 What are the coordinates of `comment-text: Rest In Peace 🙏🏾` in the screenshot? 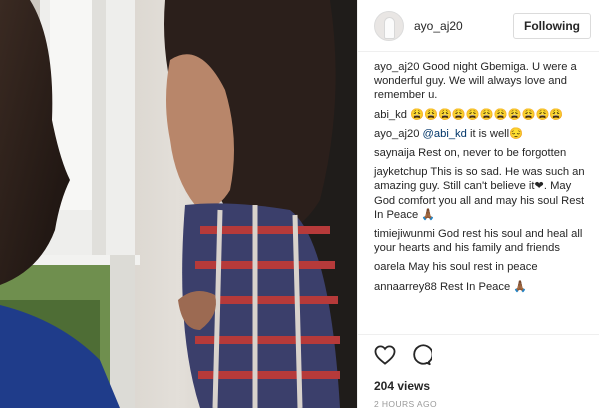 It's located at (483, 286).